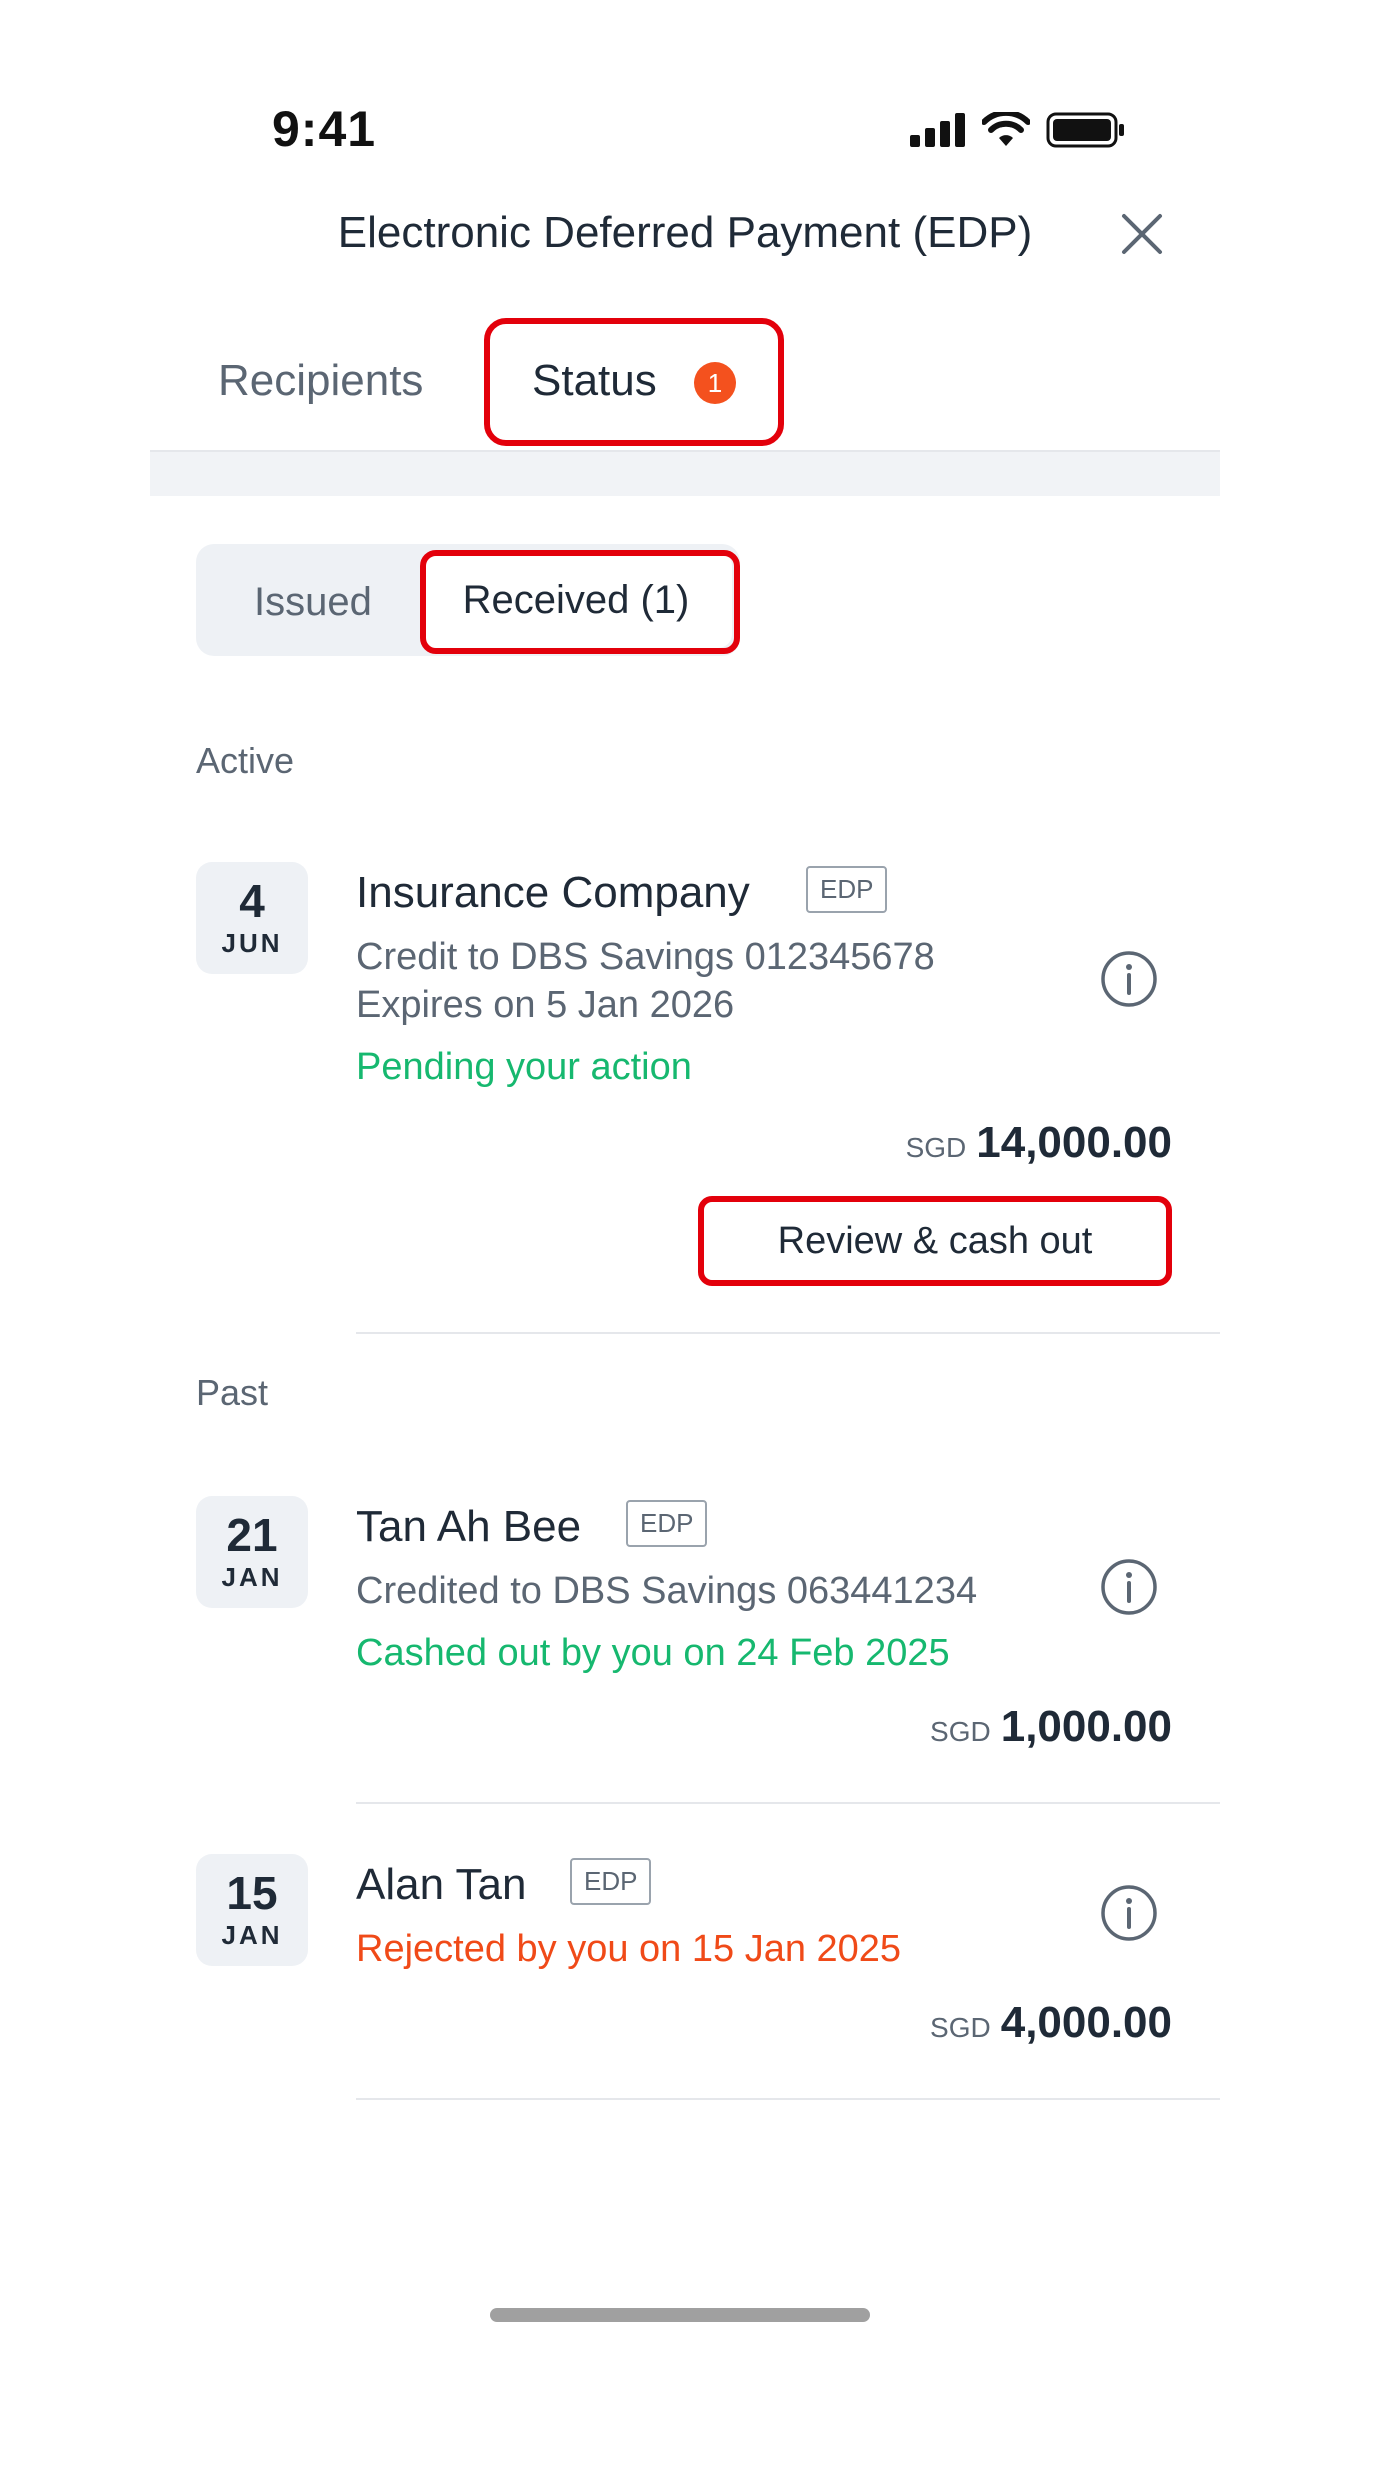 Image resolution: width=1374 pixels, height=2475 pixels. Describe the element at coordinates (313, 602) in the screenshot. I see `segment-issued: Issued` at that location.